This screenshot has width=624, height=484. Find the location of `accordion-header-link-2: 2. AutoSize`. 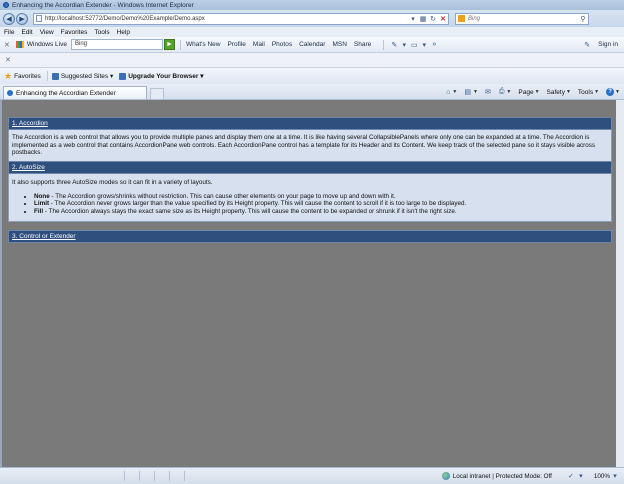

accordion-header-link-2: 2. AutoSize is located at coordinates (28, 167).